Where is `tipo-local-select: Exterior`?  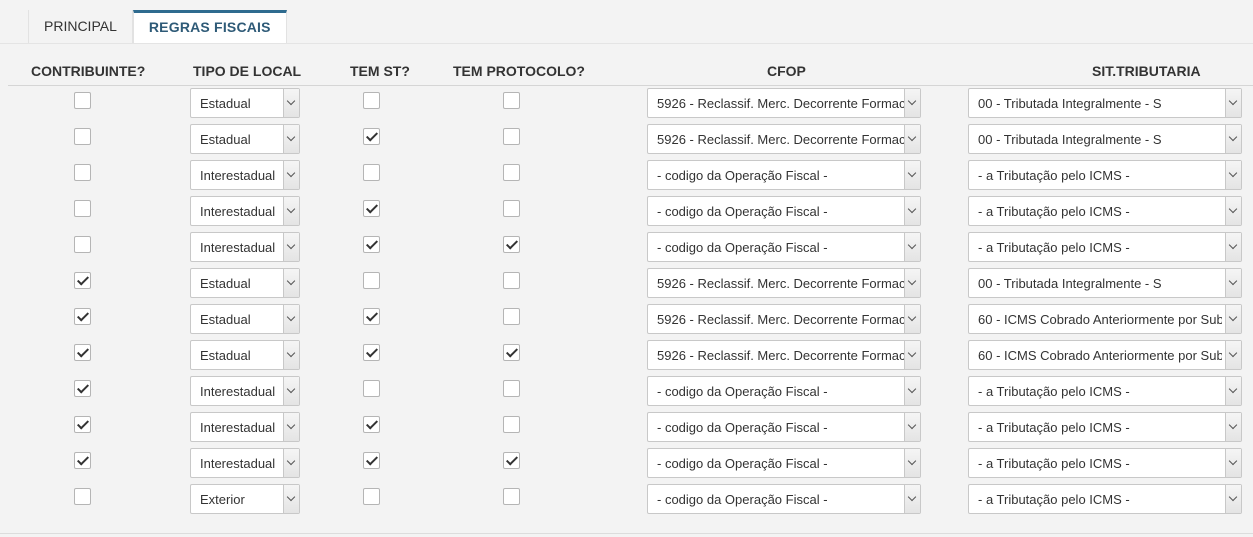 tipo-local-select: Exterior is located at coordinates (245, 499).